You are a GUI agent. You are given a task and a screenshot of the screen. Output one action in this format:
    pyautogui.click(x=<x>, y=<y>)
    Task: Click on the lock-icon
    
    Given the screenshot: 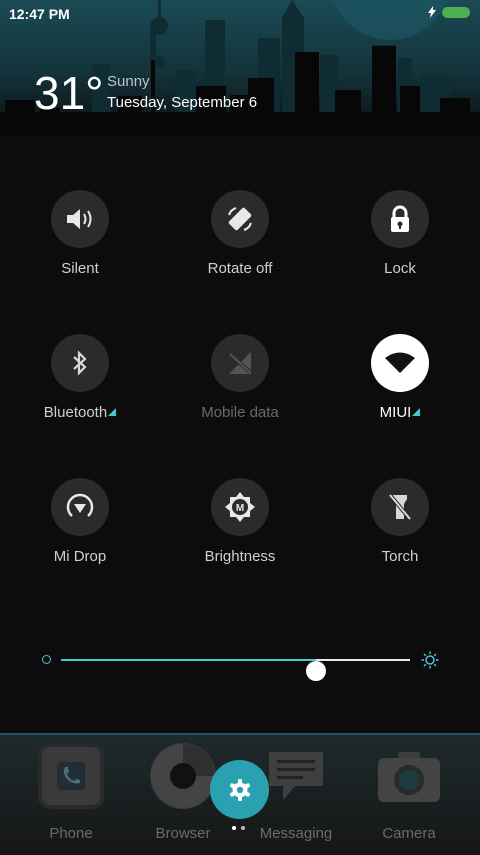 What is the action you would take?
    pyautogui.click(x=400, y=218)
    